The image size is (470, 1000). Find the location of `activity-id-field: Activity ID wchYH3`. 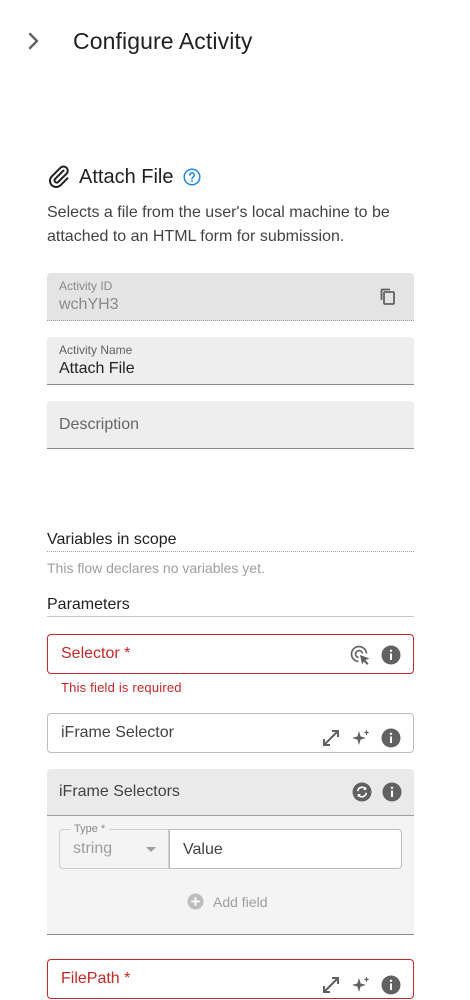

activity-id-field: Activity ID wchYH3 is located at coordinates (230, 297).